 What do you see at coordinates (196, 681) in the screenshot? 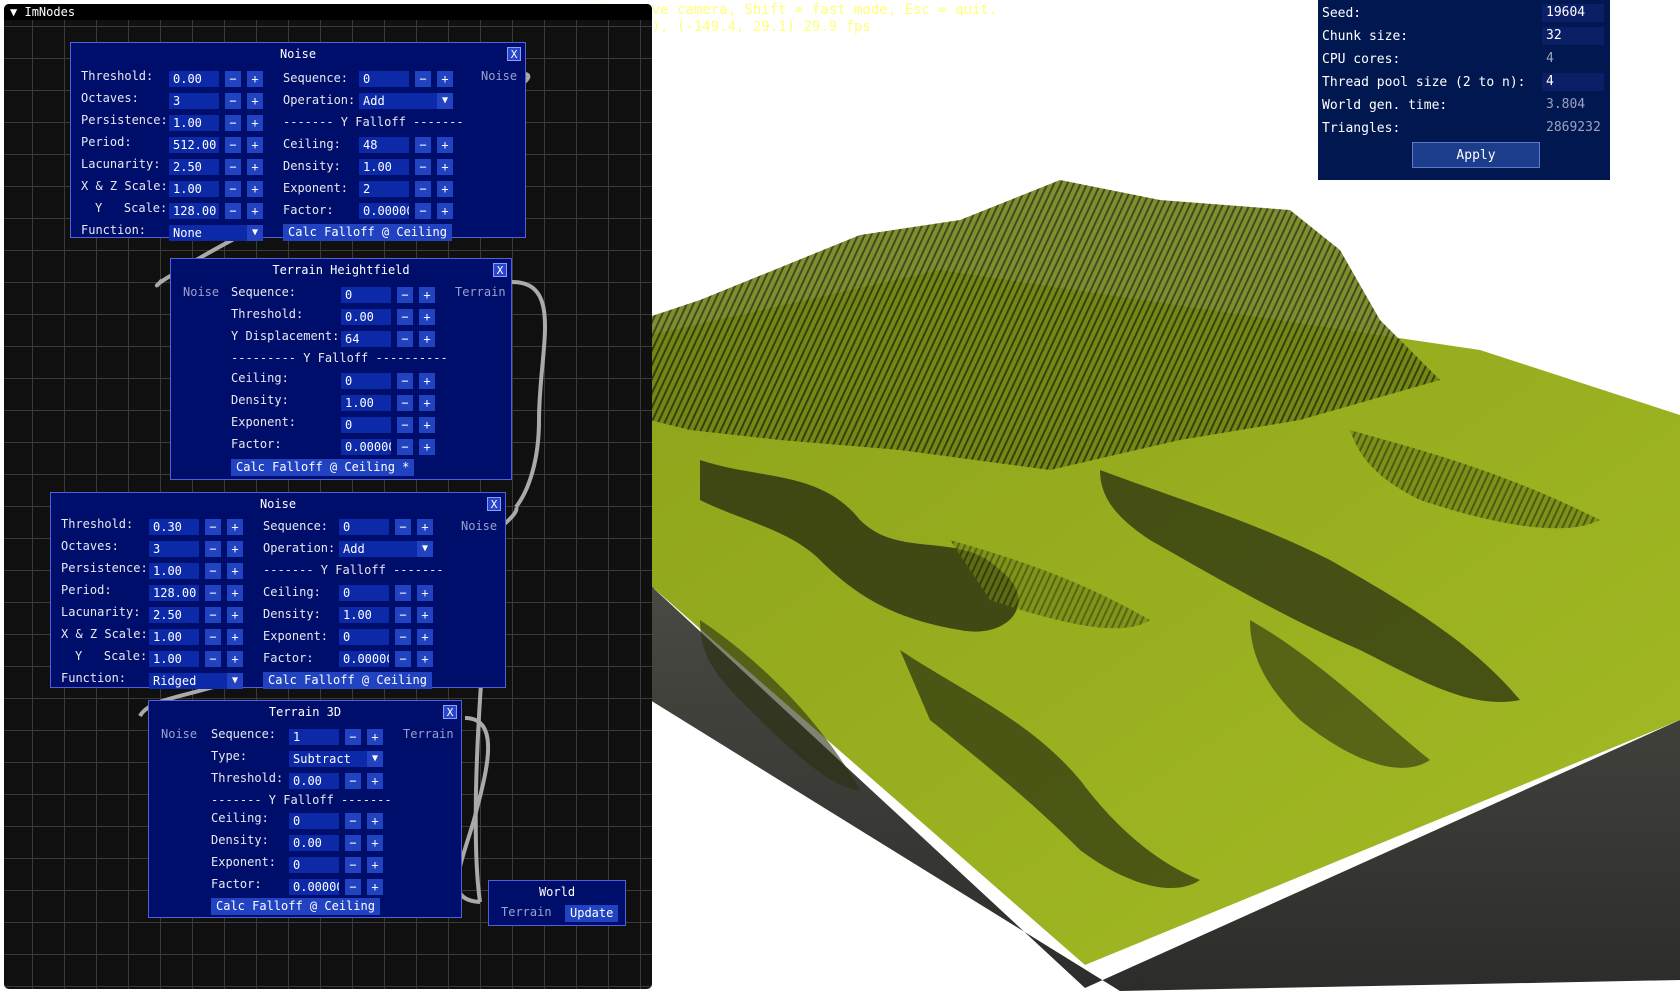
I see `function-dropdown: Ridged ▼` at bounding box center [196, 681].